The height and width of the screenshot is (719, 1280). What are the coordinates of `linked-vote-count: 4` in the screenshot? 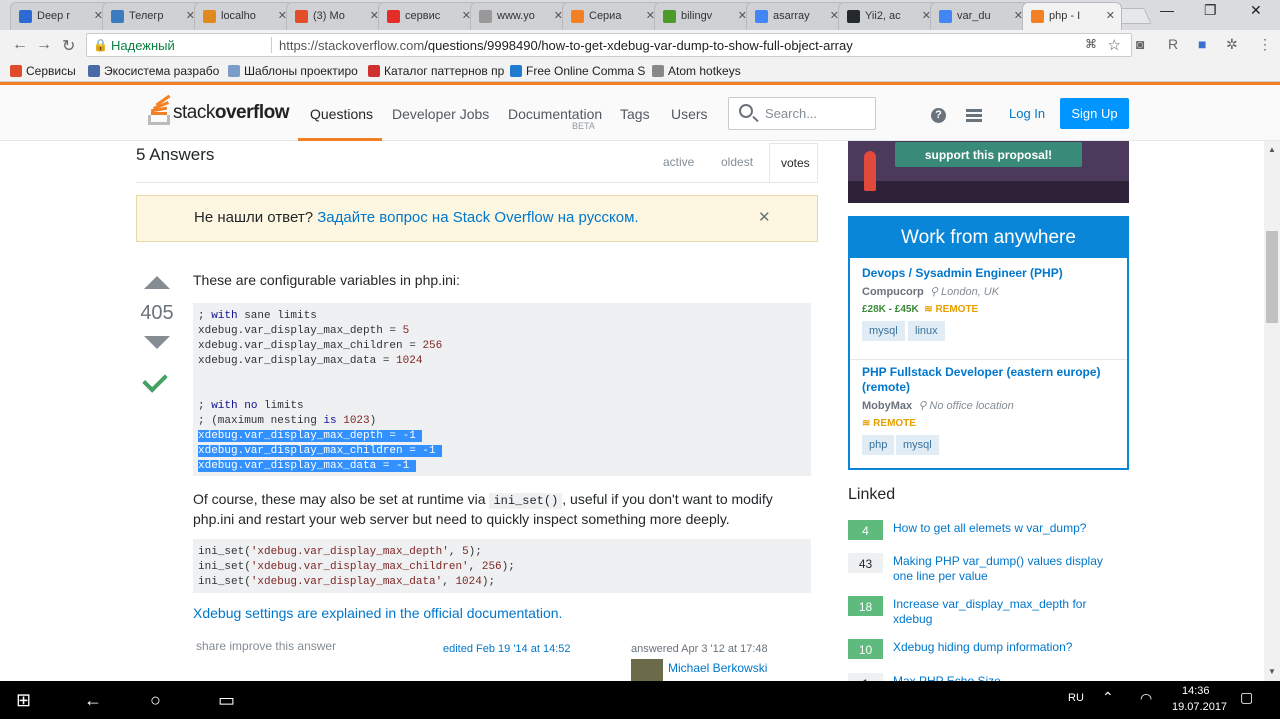 It's located at (865, 530).